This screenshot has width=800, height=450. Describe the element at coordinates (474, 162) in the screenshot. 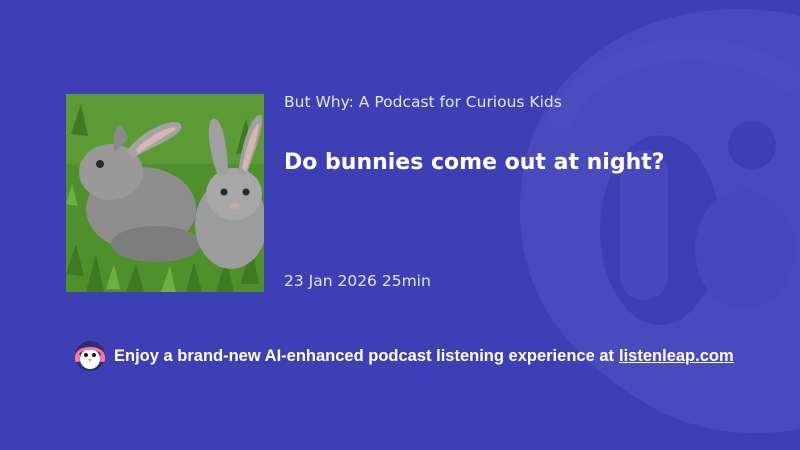

I see `episode-title: Do bunnies come out at night?` at that location.